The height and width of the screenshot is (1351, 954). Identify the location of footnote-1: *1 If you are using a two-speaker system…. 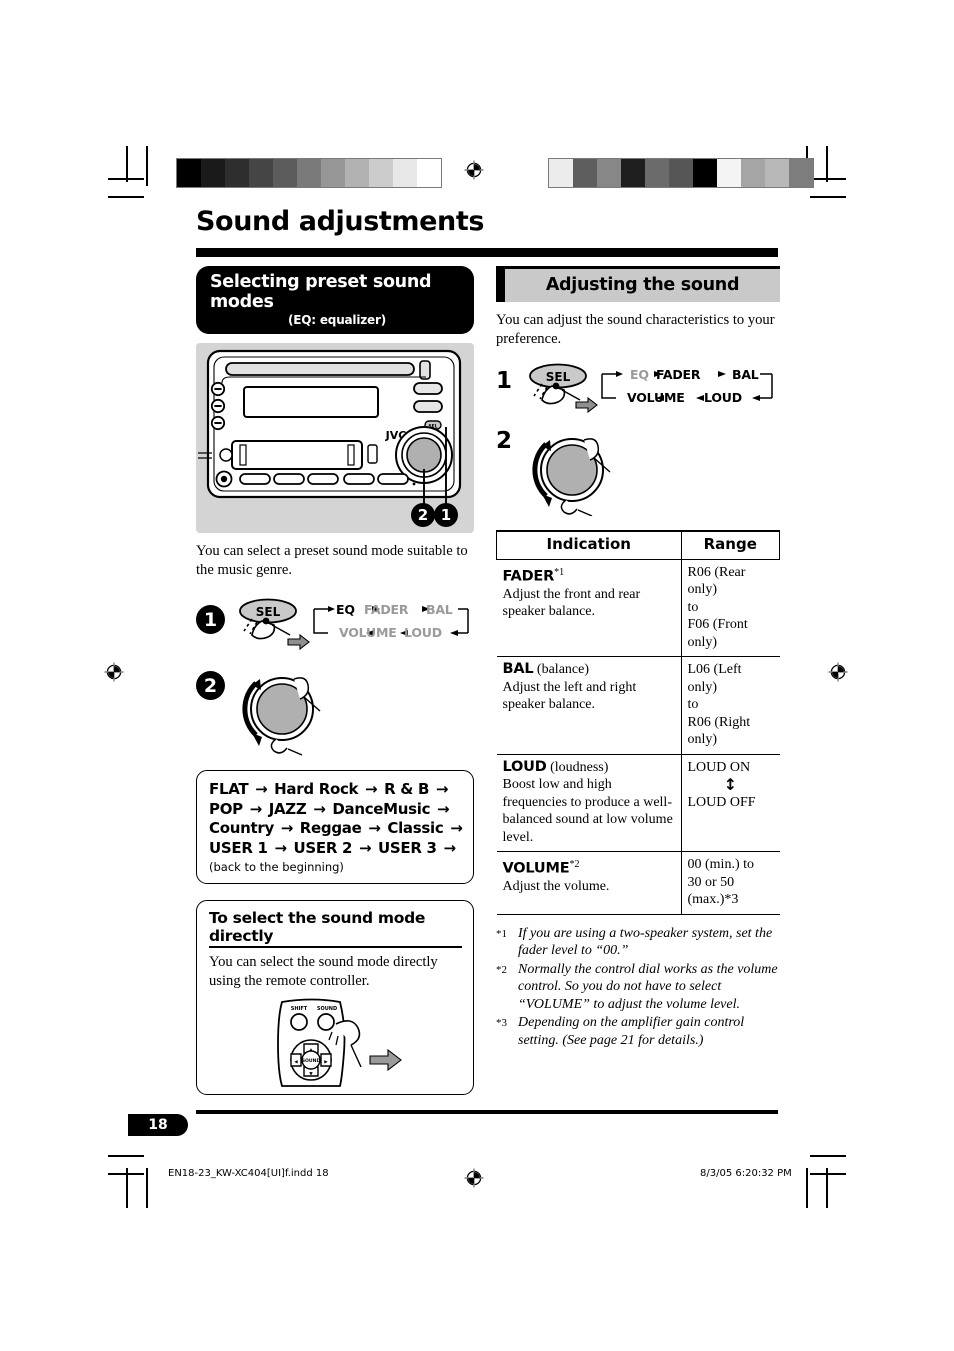
(638, 942).